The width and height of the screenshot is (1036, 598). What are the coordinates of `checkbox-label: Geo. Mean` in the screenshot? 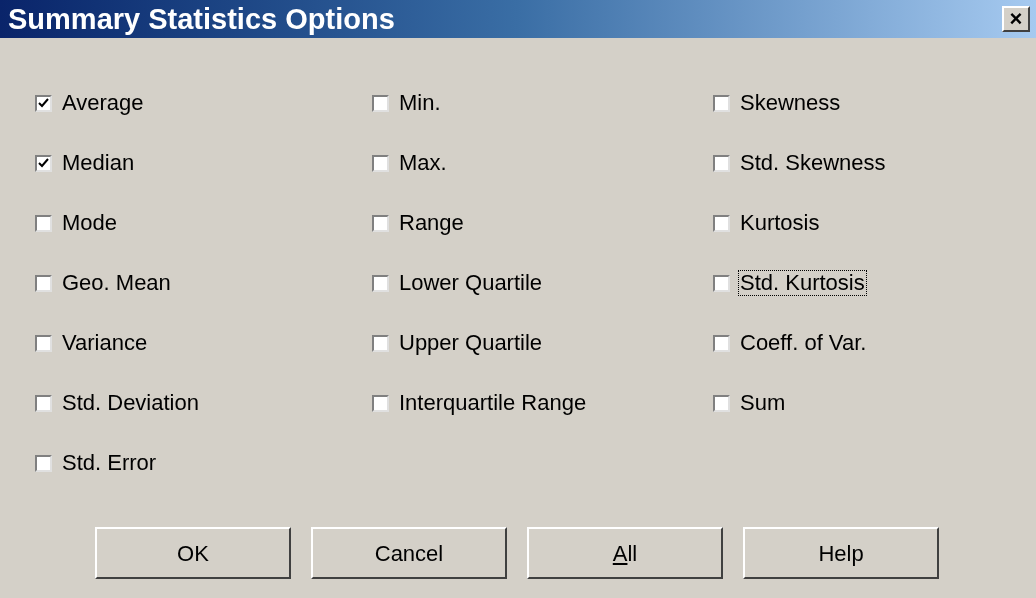 It's located at (116, 283).